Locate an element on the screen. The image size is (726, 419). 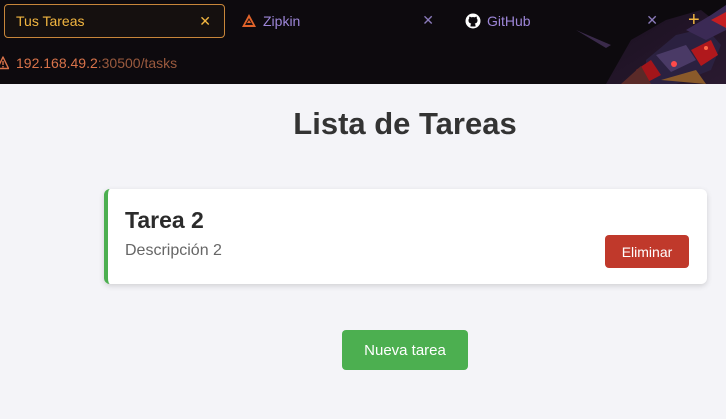
tab-zipkin: Zipkin ✕ is located at coordinates (344, 21).